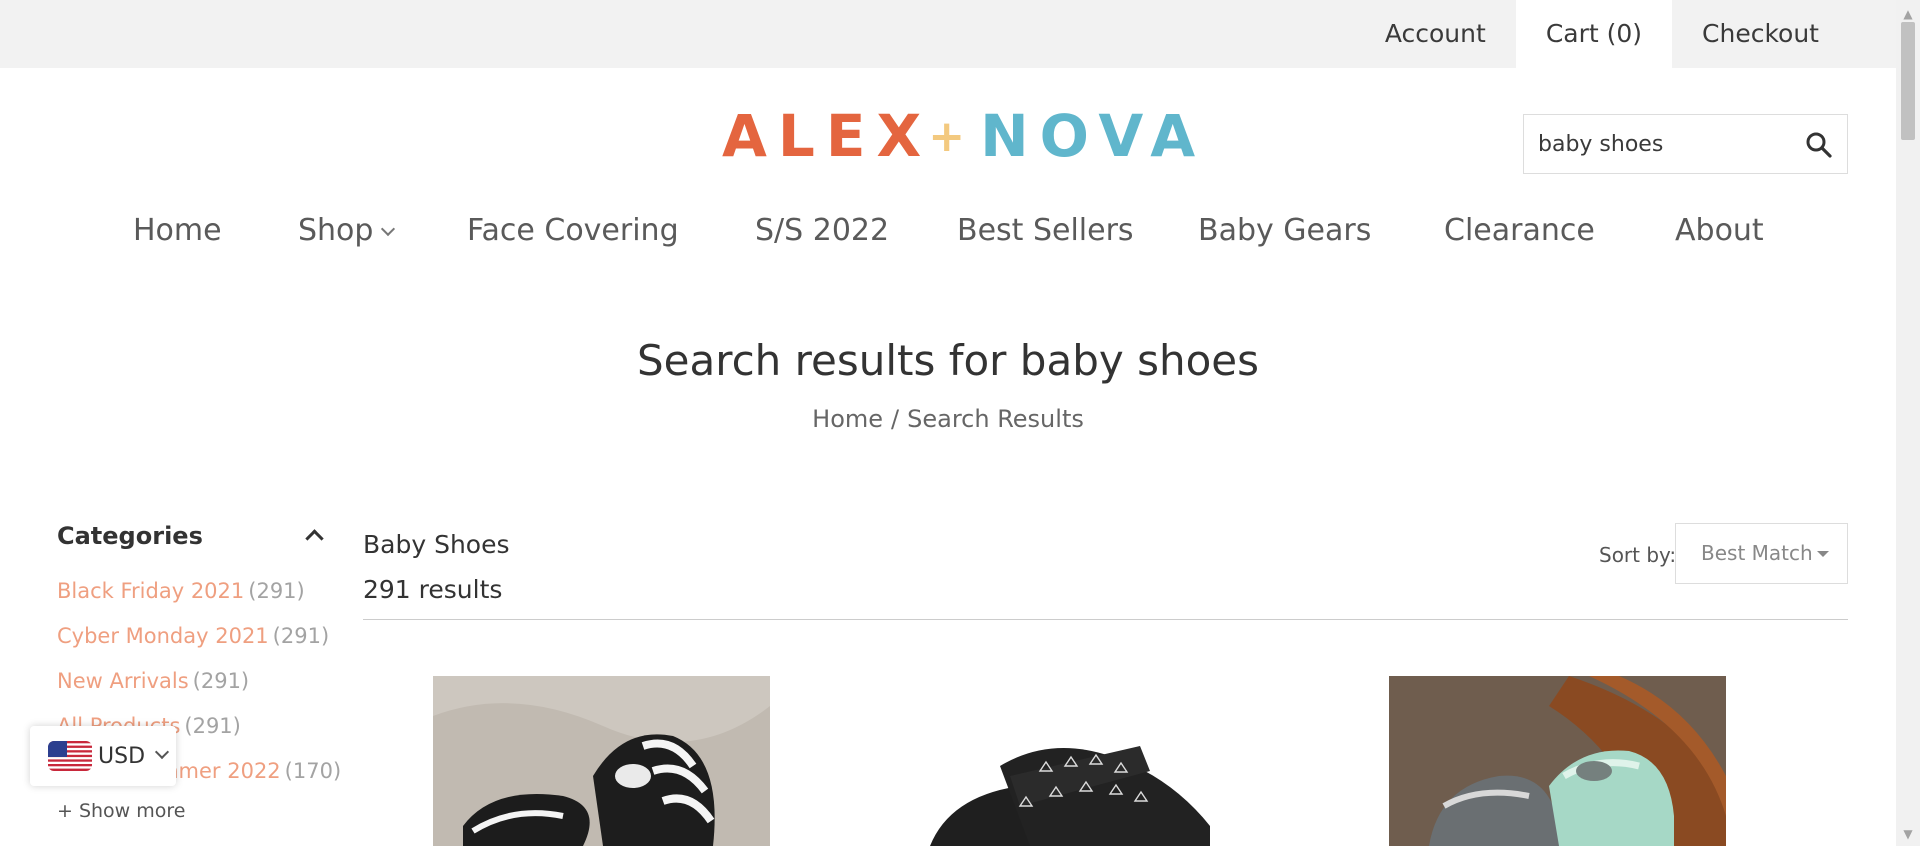 The width and height of the screenshot is (1920, 846). What do you see at coordinates (163, 636) in the screenshot?
I see `category-name: Cyber Monday 2021` at bounding box center [163, 636].